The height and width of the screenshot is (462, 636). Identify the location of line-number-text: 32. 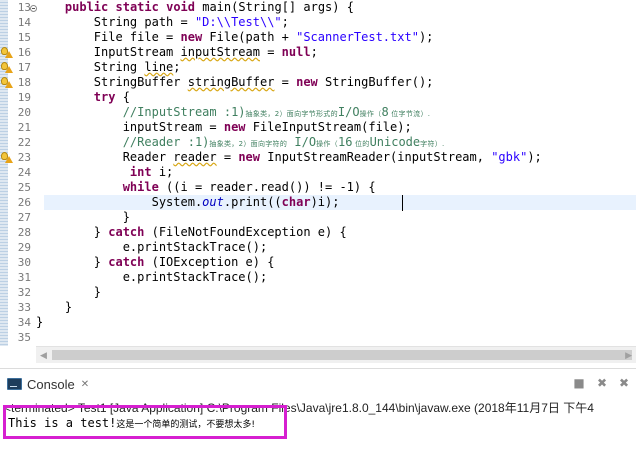
(24, 292).